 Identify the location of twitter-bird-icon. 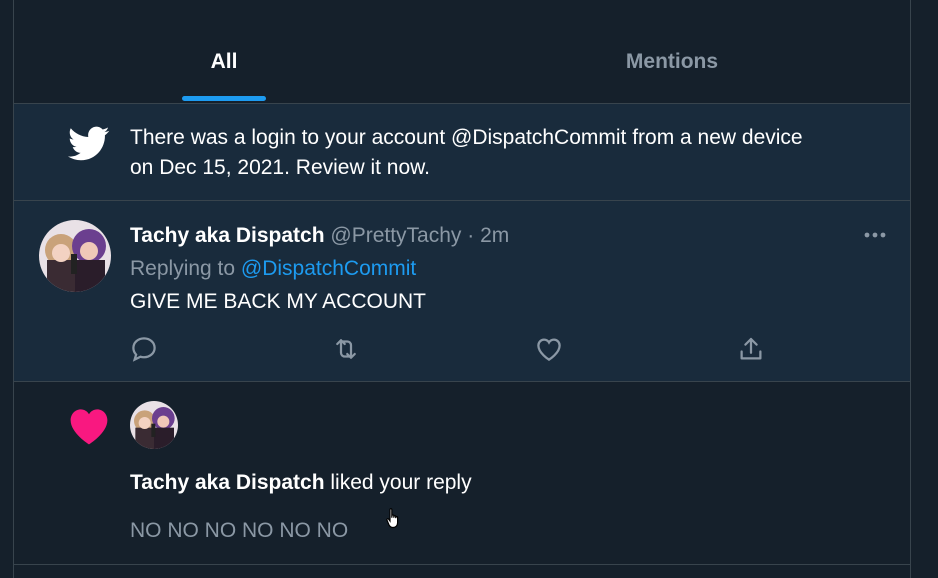
(89, 143).